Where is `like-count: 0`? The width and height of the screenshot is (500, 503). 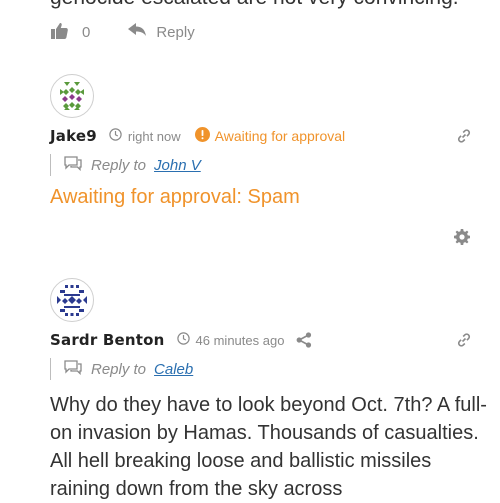 like-count: 0 is located at coordinates (86, 32).